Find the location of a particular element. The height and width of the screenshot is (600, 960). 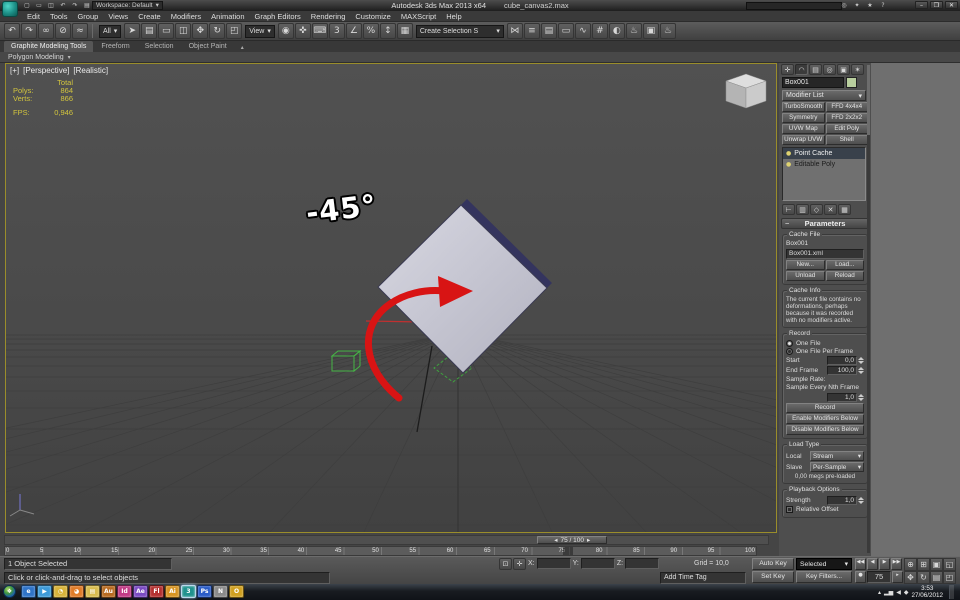

maximize-viewport-icon: ◰ is located at coordinates (949, 577).